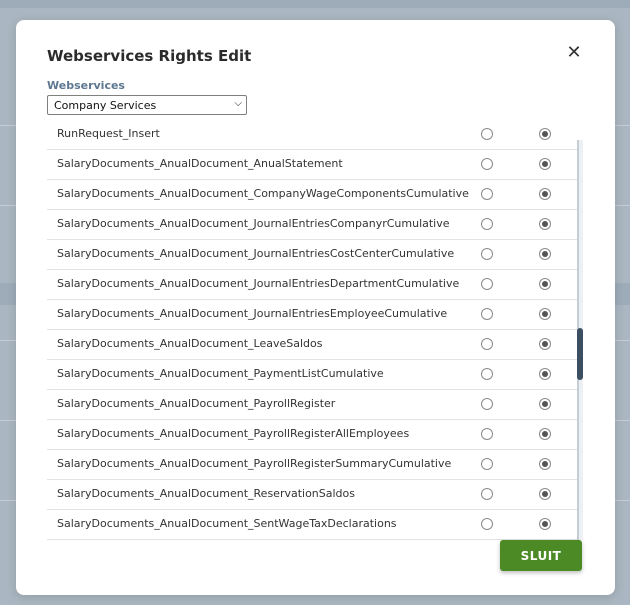 The height and width of the screenshot is (605, 630). I want to click on list-item: RunRequest_Insert, so click(312, 139).